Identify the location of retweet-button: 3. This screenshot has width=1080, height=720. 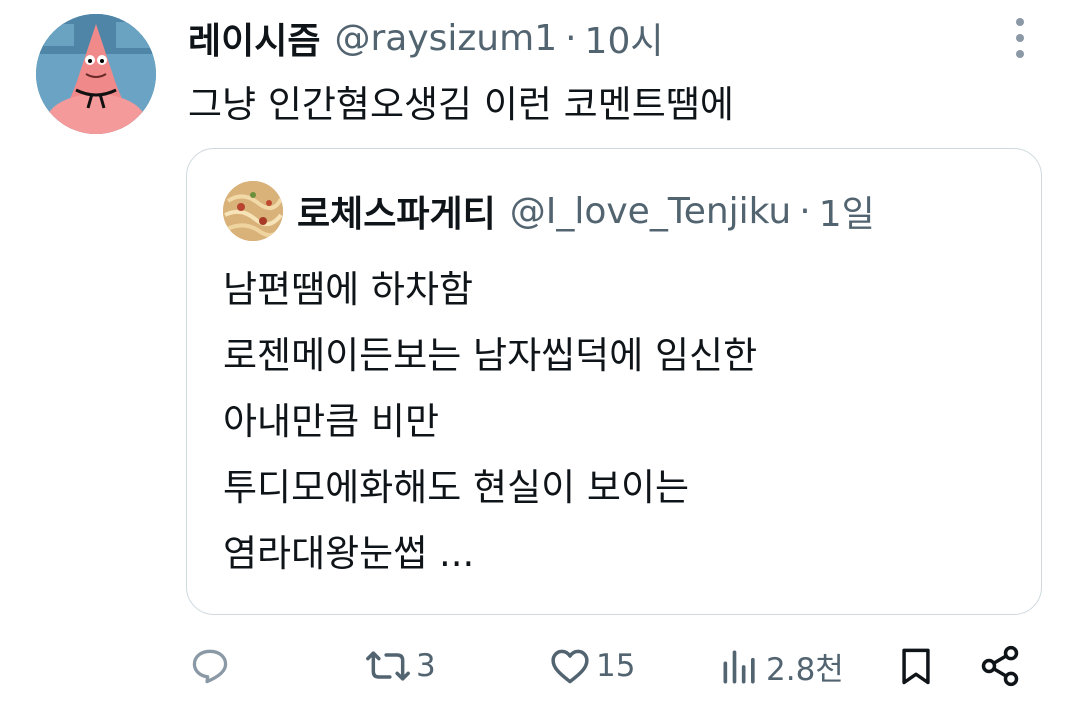
(400, 666).